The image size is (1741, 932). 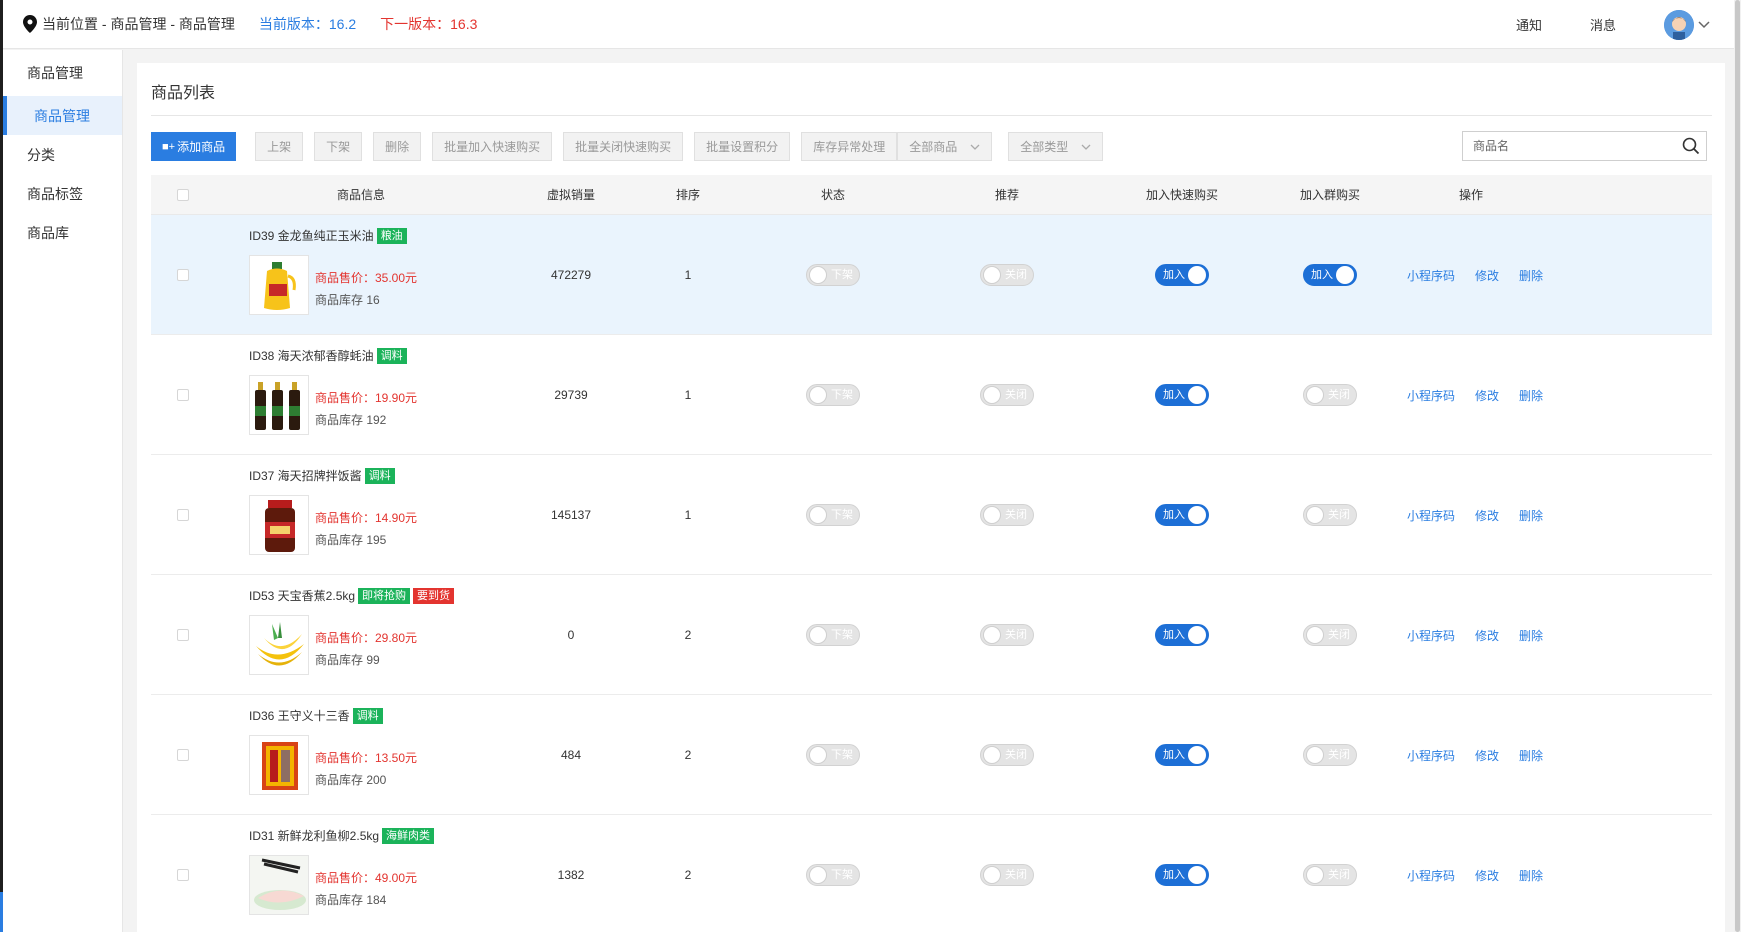 What do you see at coordinates (62, 154) in the screenshot?
I see `sidebar-item-category: 分类` at bounding box center [62, 154].